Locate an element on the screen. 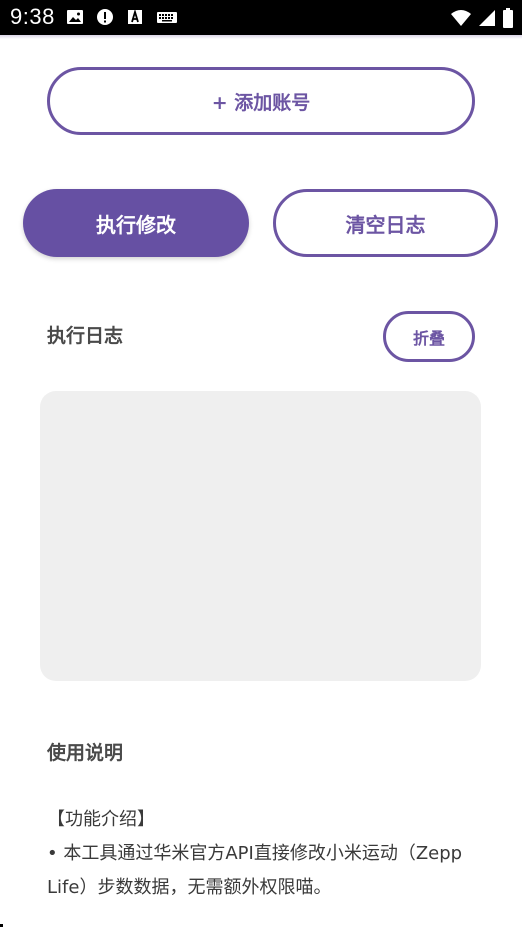 This screenshot has height=928, width=522. status-time: 9:38 is located at coordinates (32, 16).